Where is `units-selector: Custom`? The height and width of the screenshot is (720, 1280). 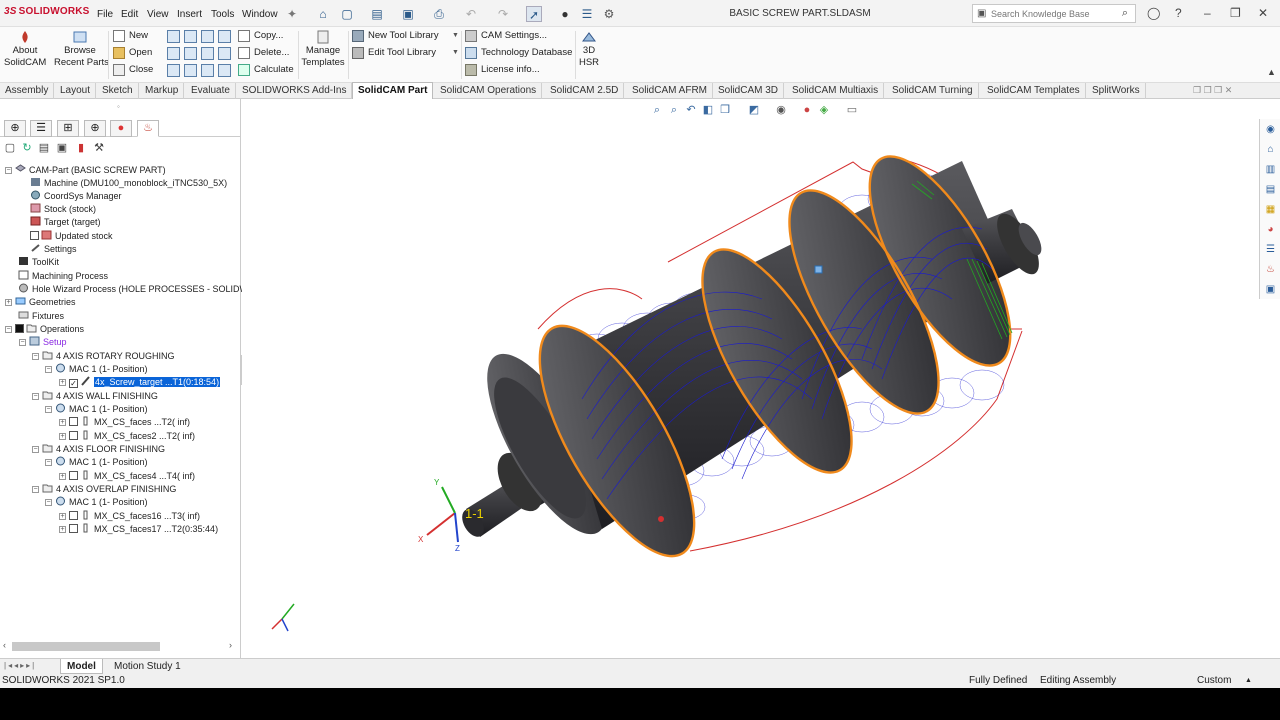
units-selector: Custom is located at coordinates (1214, 681).